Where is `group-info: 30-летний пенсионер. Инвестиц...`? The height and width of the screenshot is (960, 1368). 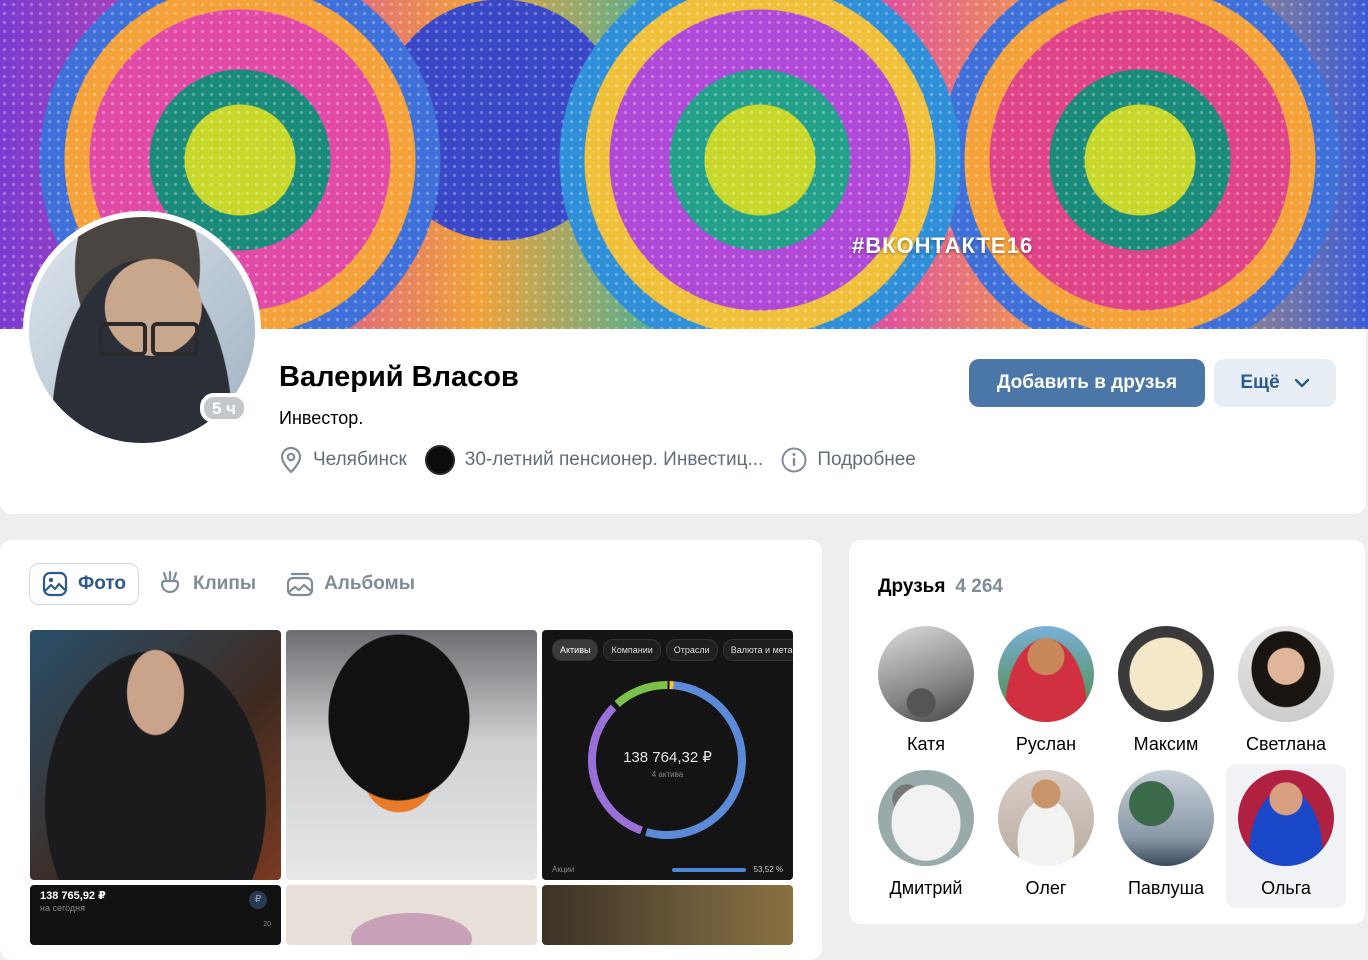
group-info: 30-летний пенсионер. Инвестиц... is located at coordinates (594, 460).